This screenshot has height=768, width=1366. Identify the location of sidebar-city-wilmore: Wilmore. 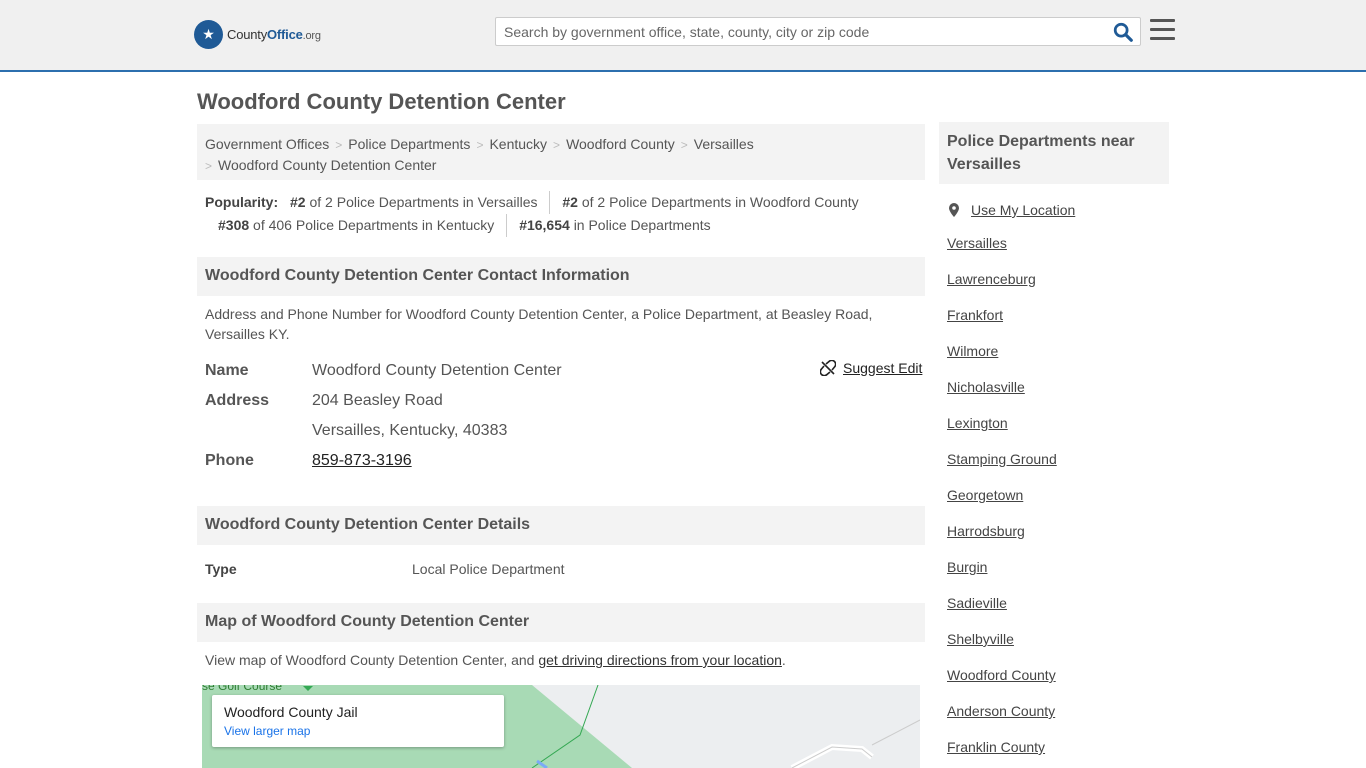
(1057, 354).